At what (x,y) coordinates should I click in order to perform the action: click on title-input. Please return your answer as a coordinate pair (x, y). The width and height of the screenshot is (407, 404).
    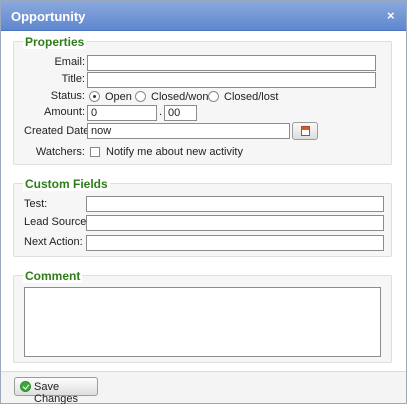
    Looking at the image, I should click on (231, 80).